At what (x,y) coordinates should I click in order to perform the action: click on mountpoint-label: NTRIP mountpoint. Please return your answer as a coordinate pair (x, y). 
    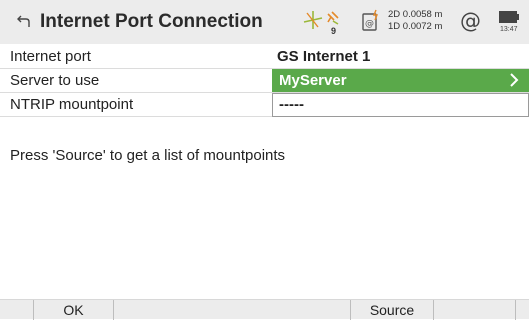
    Looking at the image, I should click on (72, 104).